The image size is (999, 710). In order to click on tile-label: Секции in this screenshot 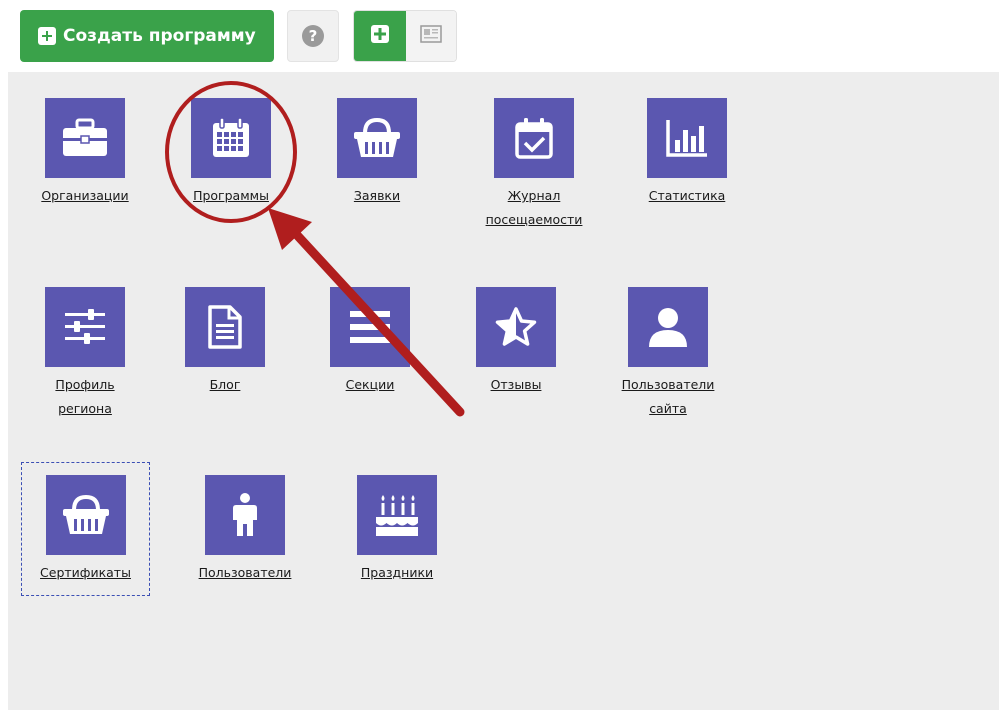, I will do `click(370, 384)`.